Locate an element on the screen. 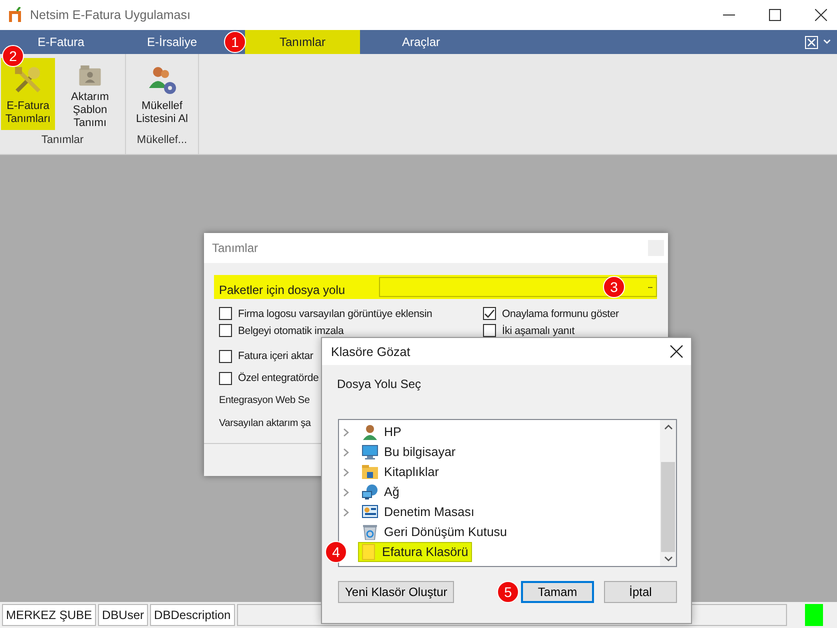 The image size is (837, 628). user-icon is located at coordinates (370, 432).